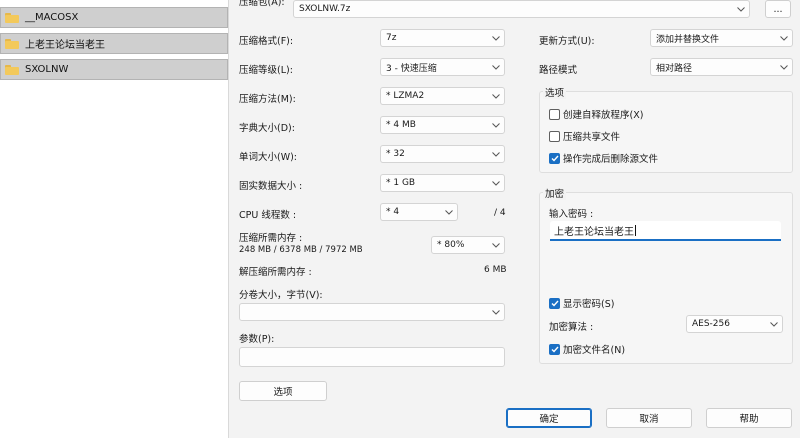  I want to click on solid-combo: * 1 GB, so click(442, 183).